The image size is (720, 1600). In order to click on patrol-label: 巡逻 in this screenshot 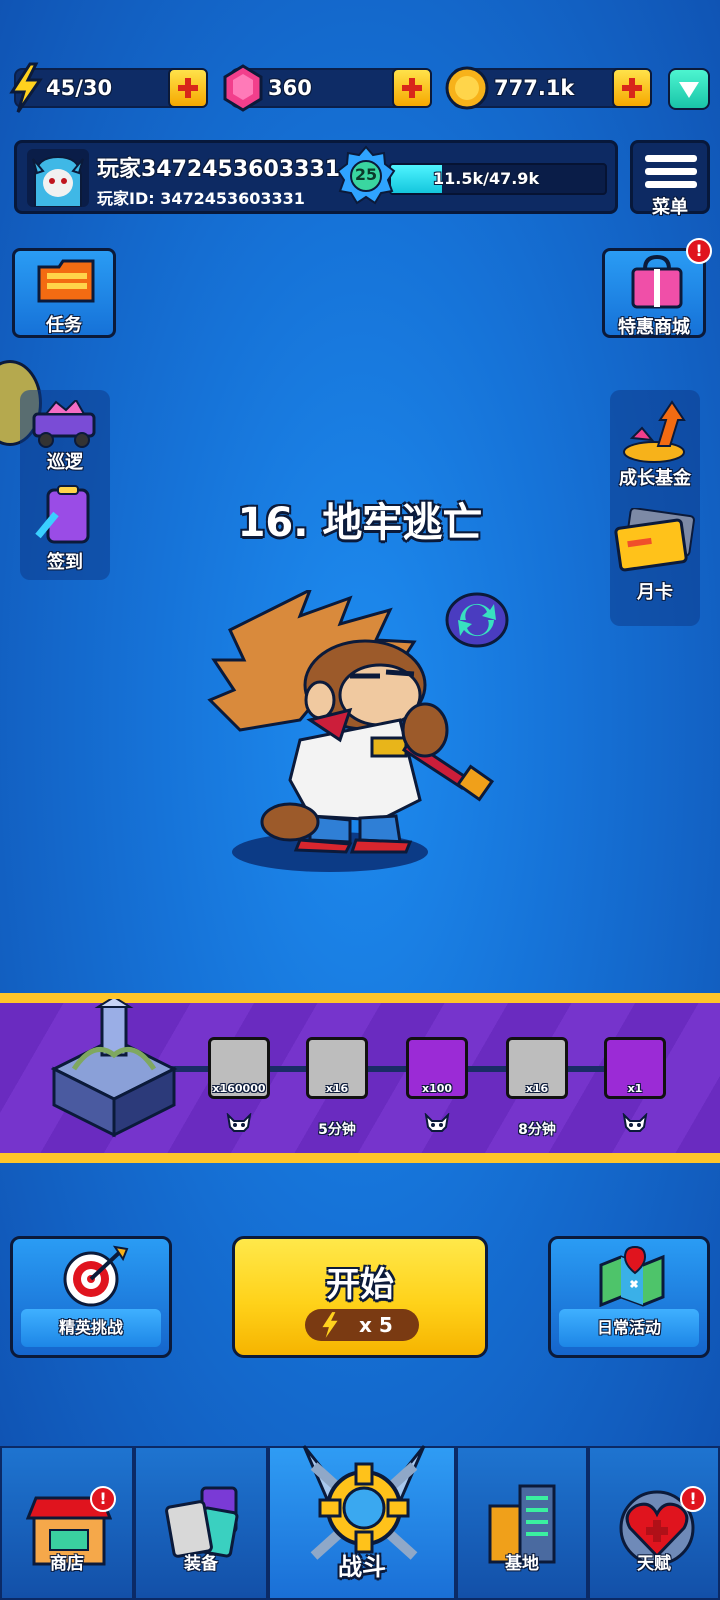, I will do `click(65, 462)`.